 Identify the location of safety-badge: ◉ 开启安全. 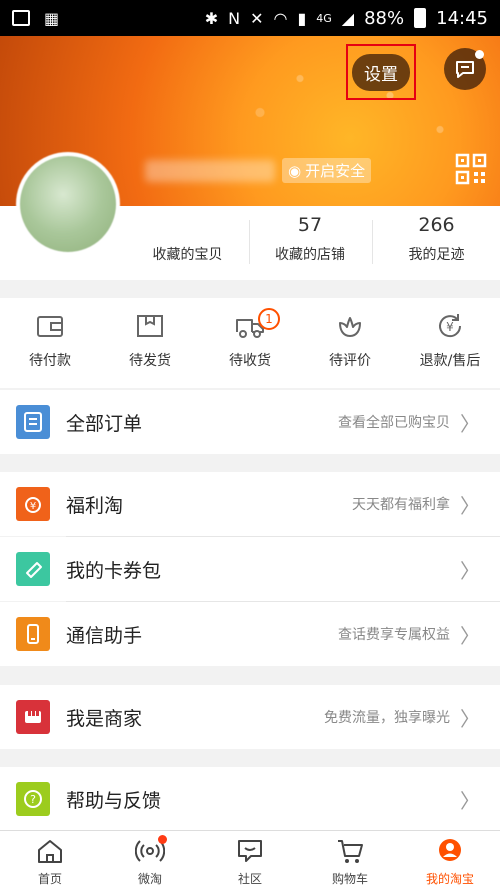
(327, 170).